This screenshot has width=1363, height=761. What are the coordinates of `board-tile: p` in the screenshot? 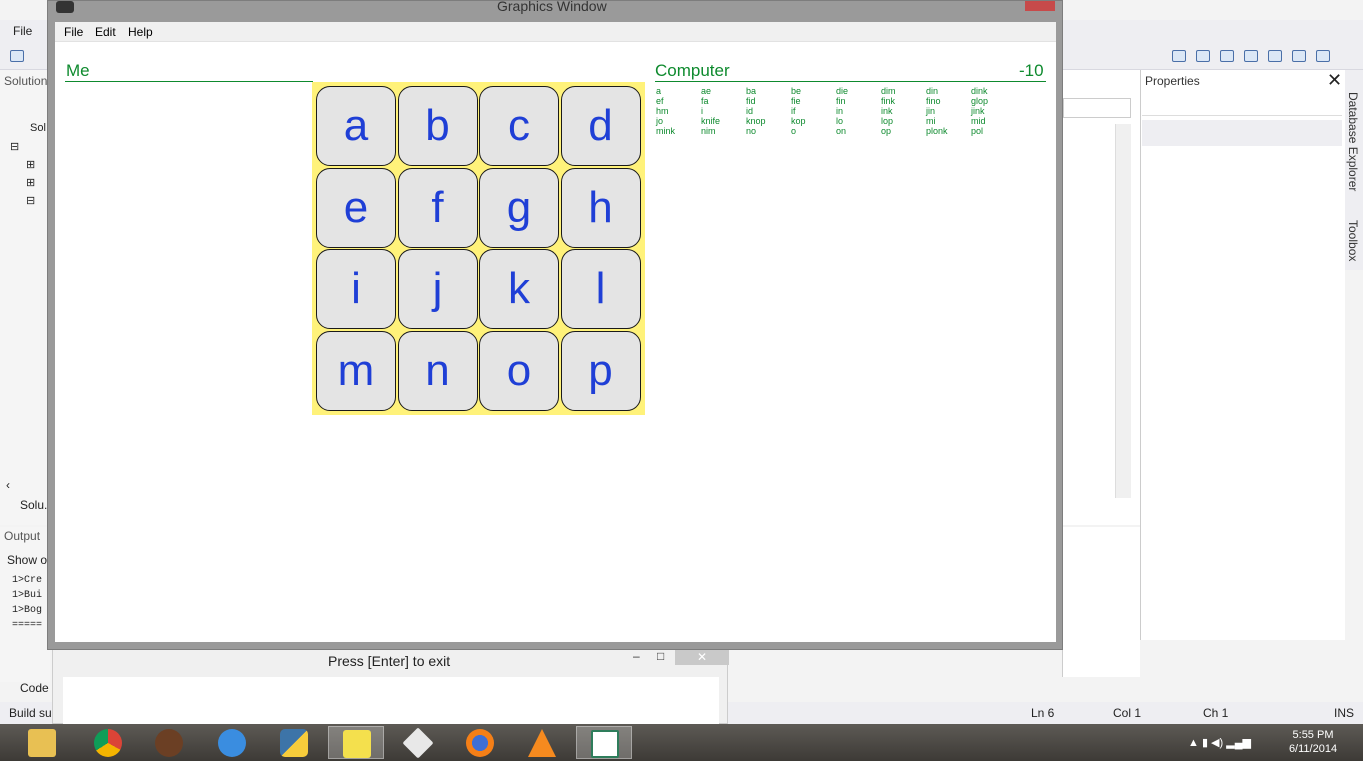 It's located at (600, 370).